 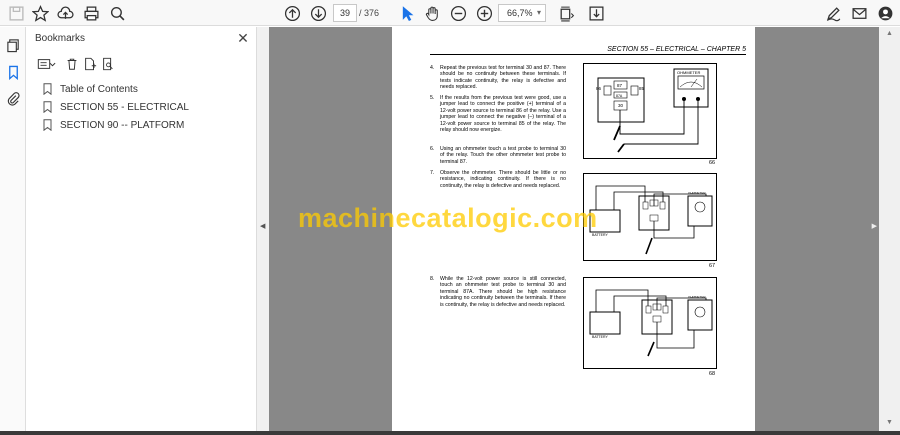 I want to click on delete-icon, so click(x=72, y=64).